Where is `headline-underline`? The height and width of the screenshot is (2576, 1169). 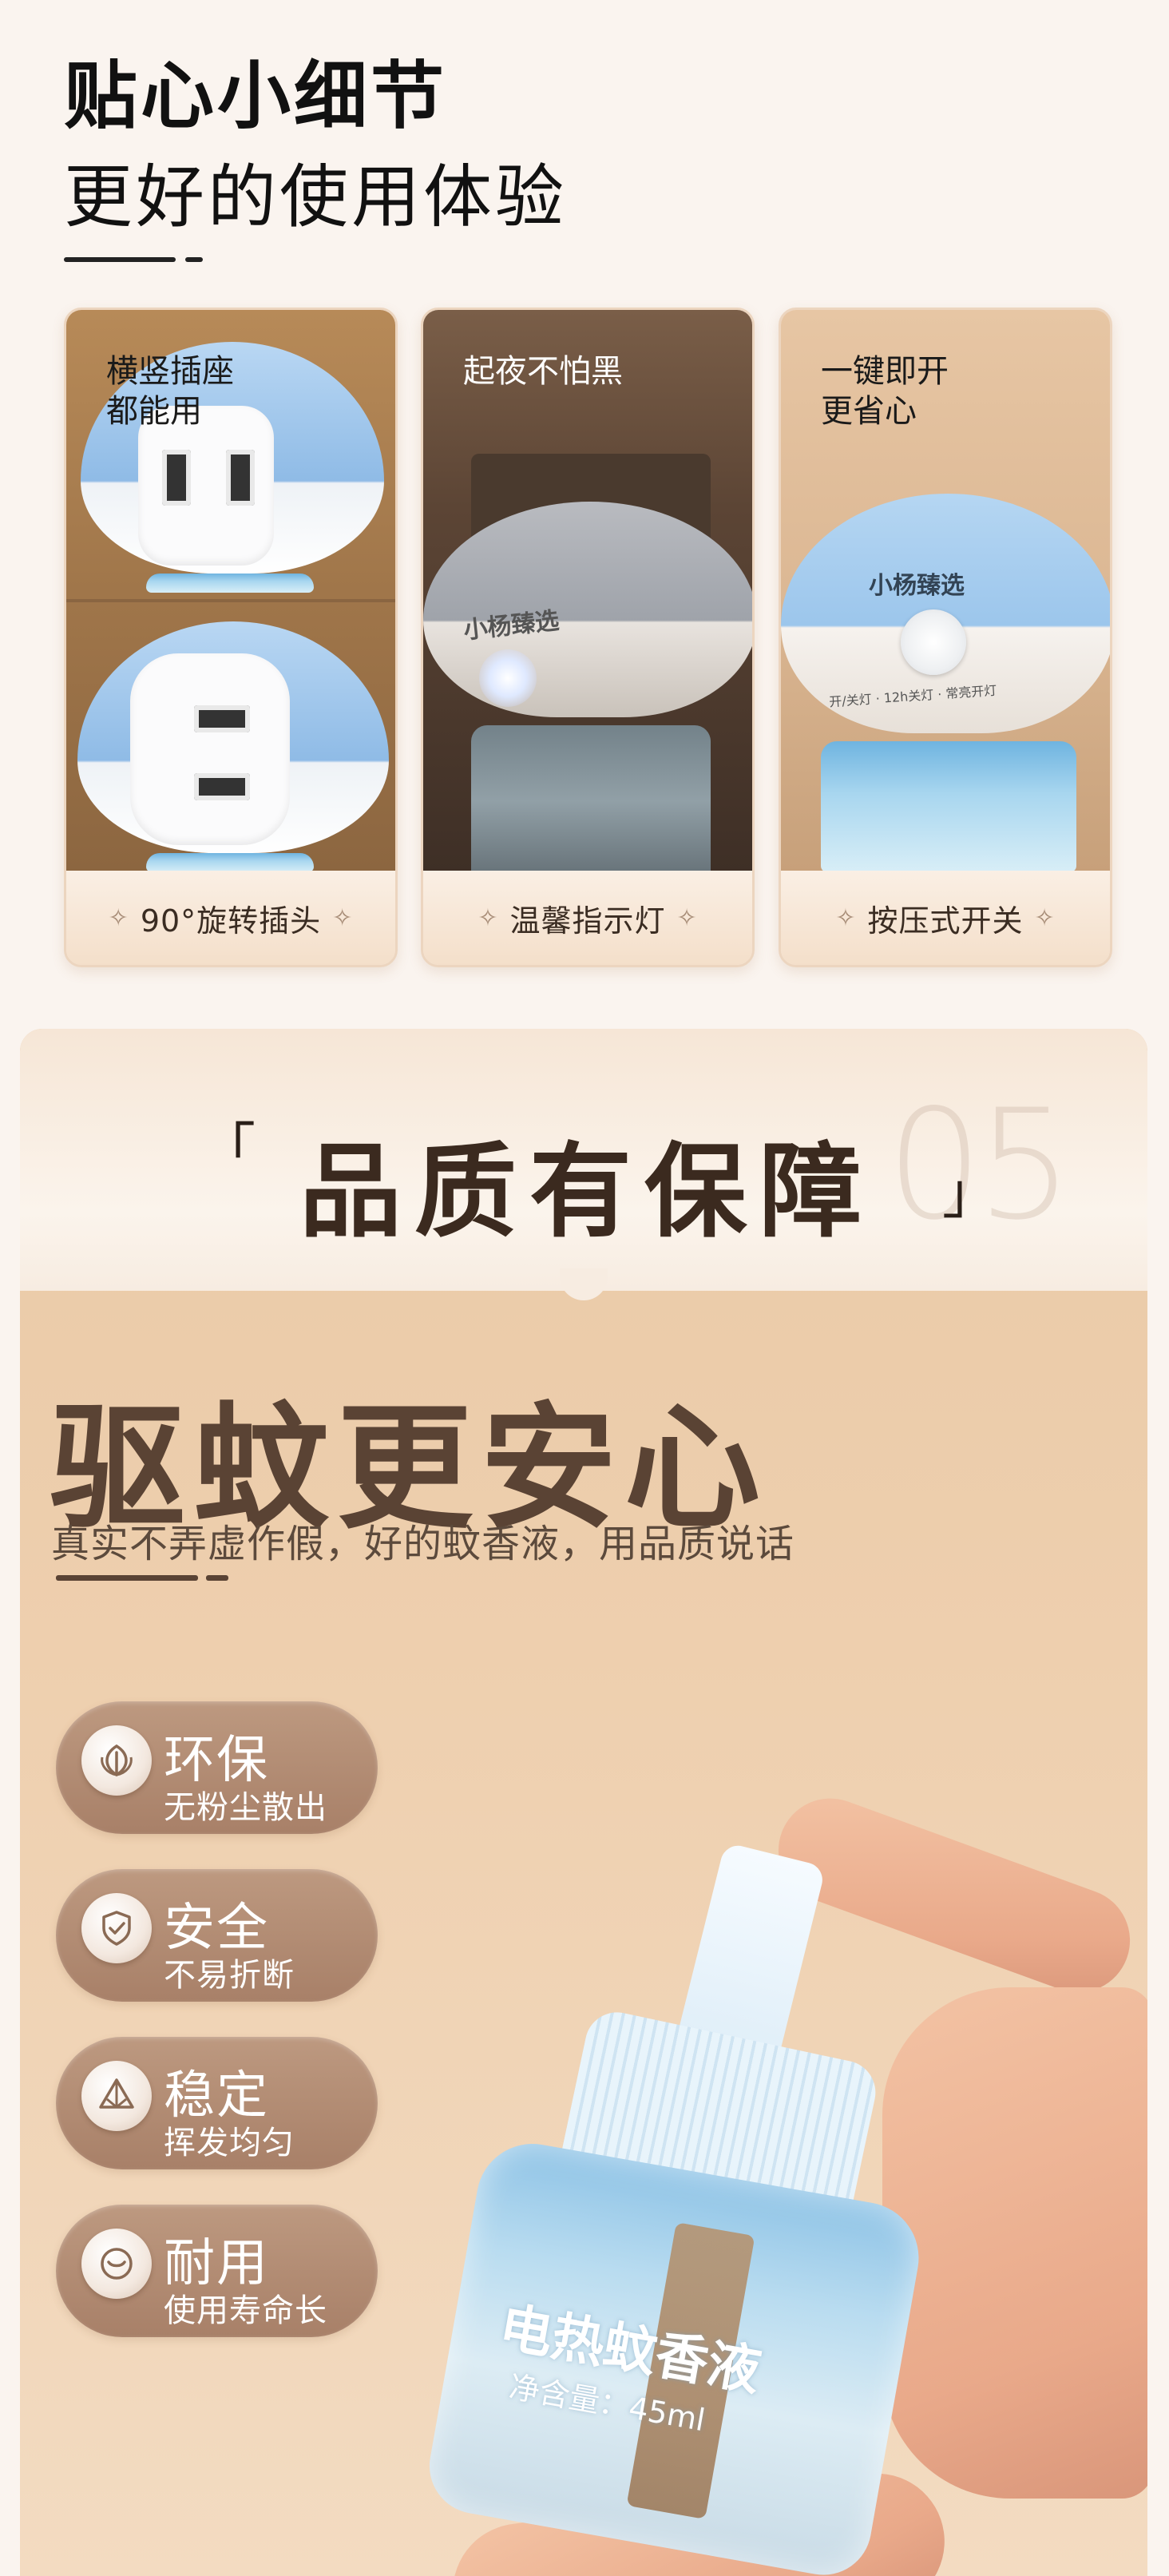 headline-underline is located at coordinates (127, 1578).